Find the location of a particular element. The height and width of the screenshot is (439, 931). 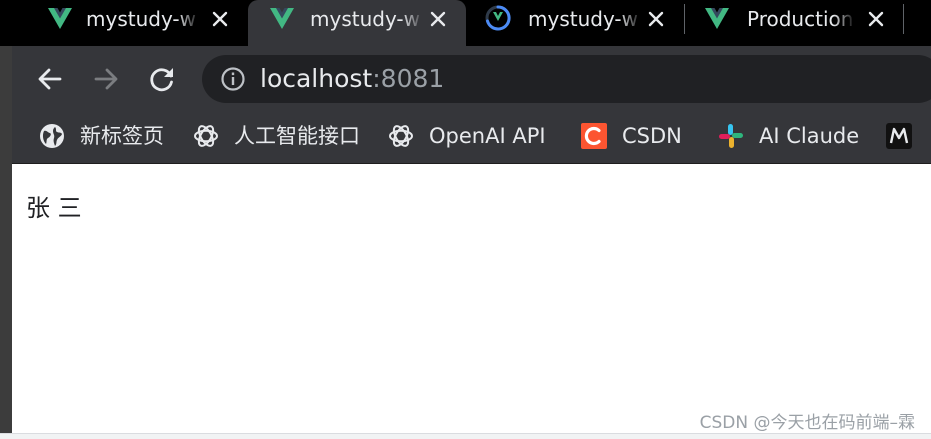

bookmark-new-tab: 新标签页 is located at coordinates (101, 136).